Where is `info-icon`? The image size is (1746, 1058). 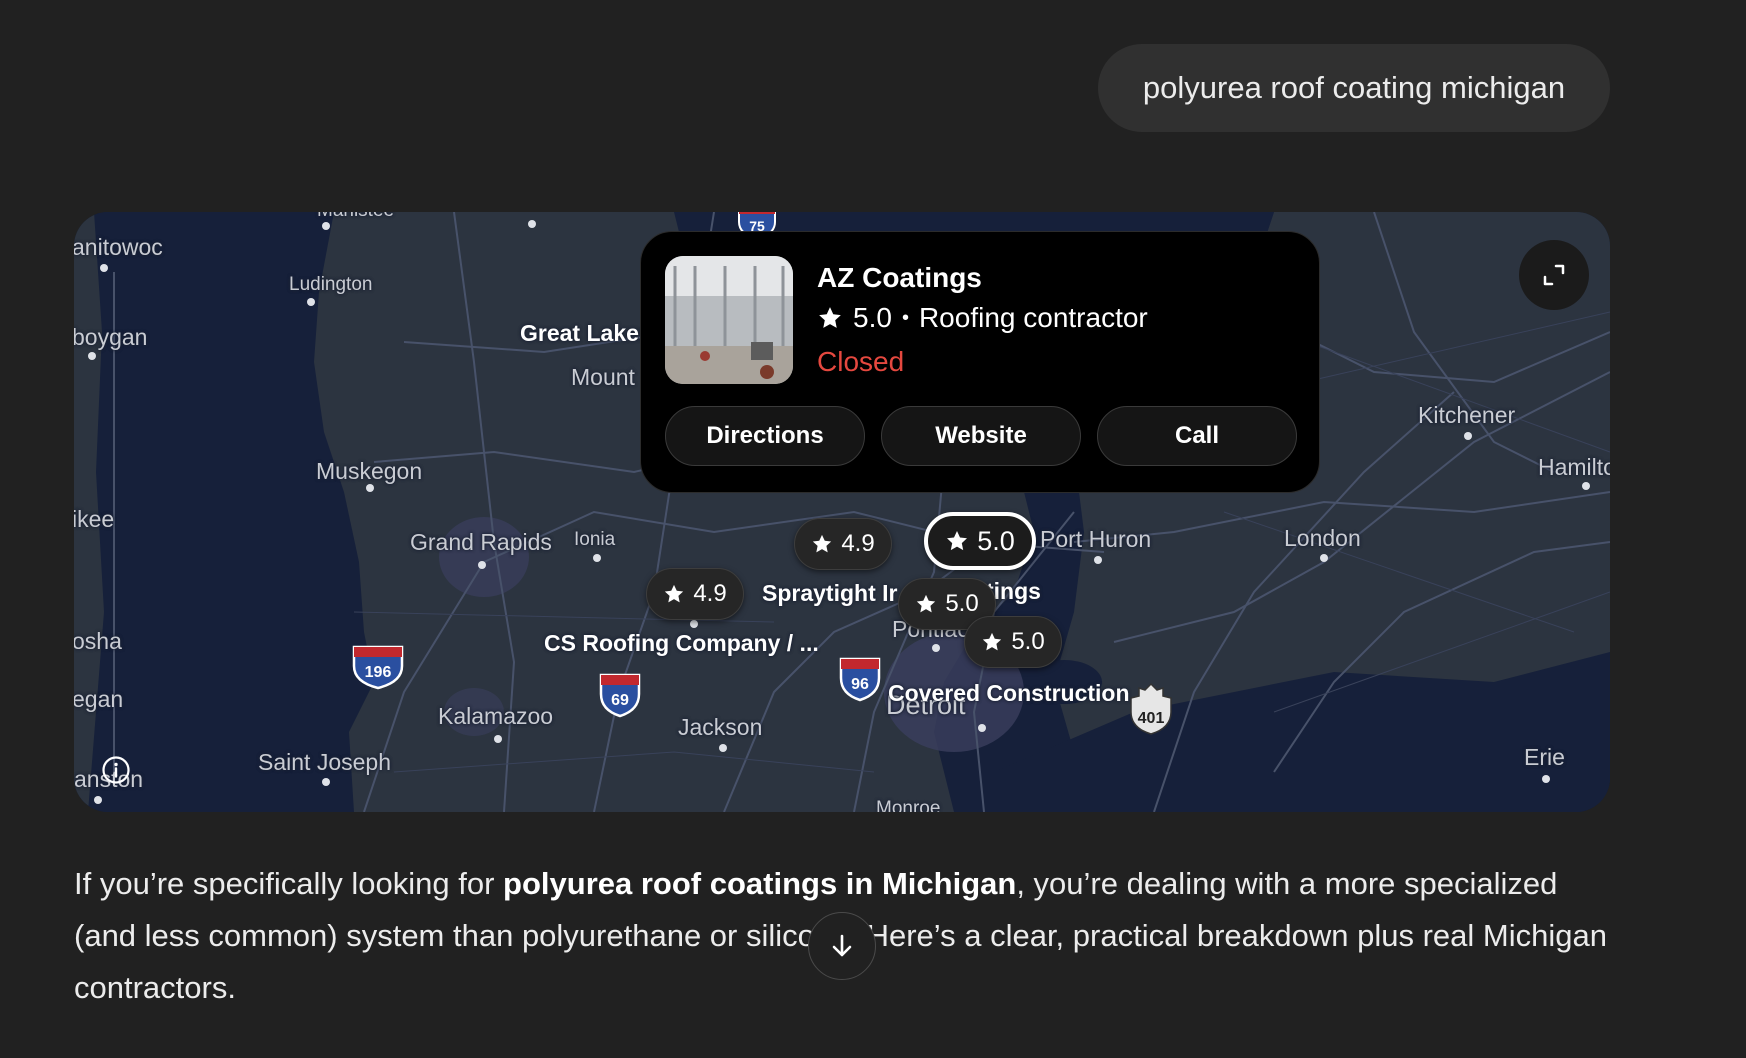 info-icon is located at coordinates (116, 770).